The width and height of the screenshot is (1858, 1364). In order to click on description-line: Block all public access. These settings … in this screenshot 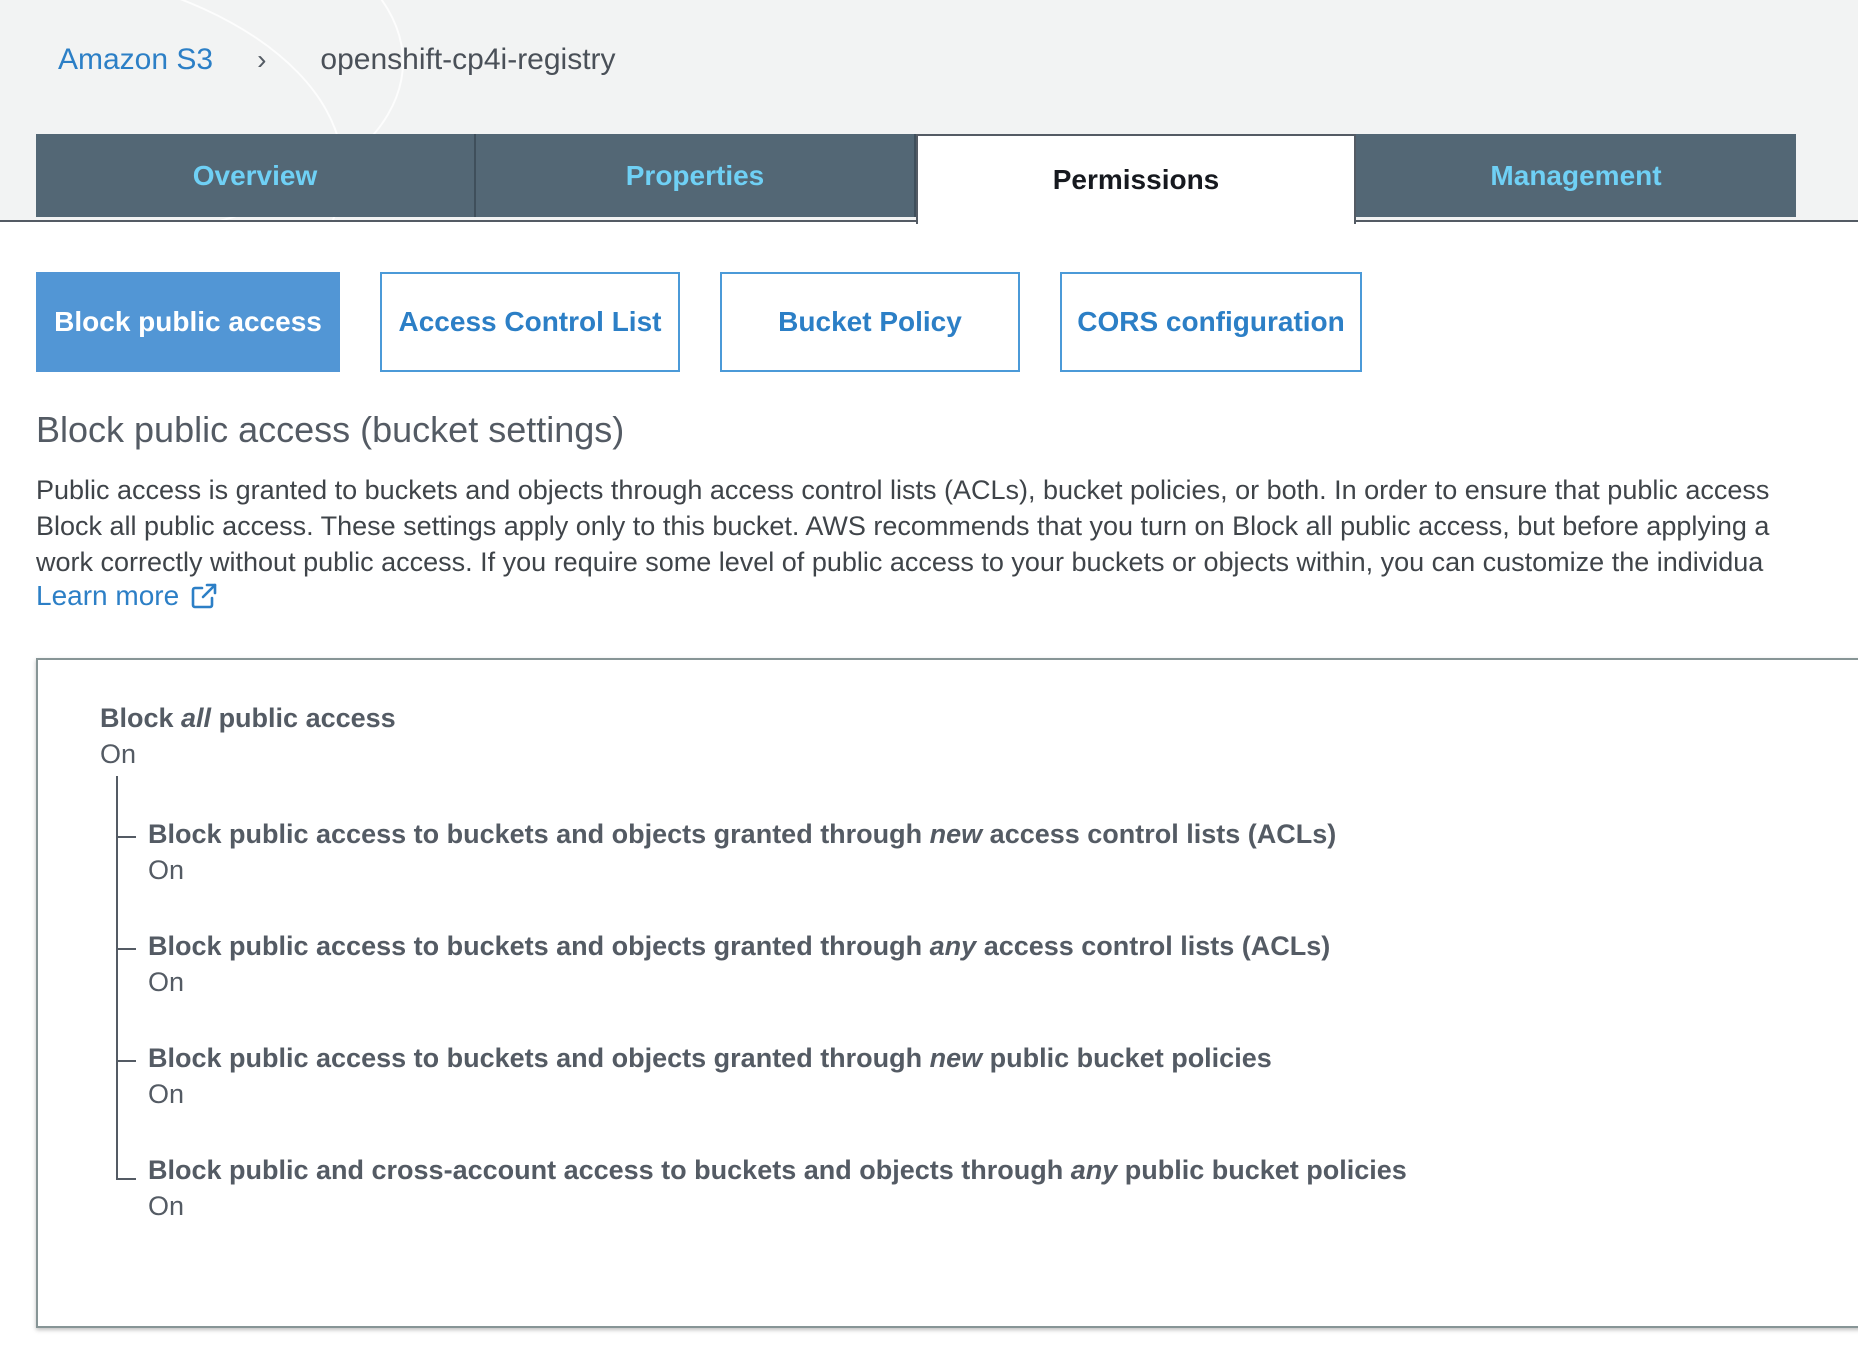, I will do `click(903, 526)`.